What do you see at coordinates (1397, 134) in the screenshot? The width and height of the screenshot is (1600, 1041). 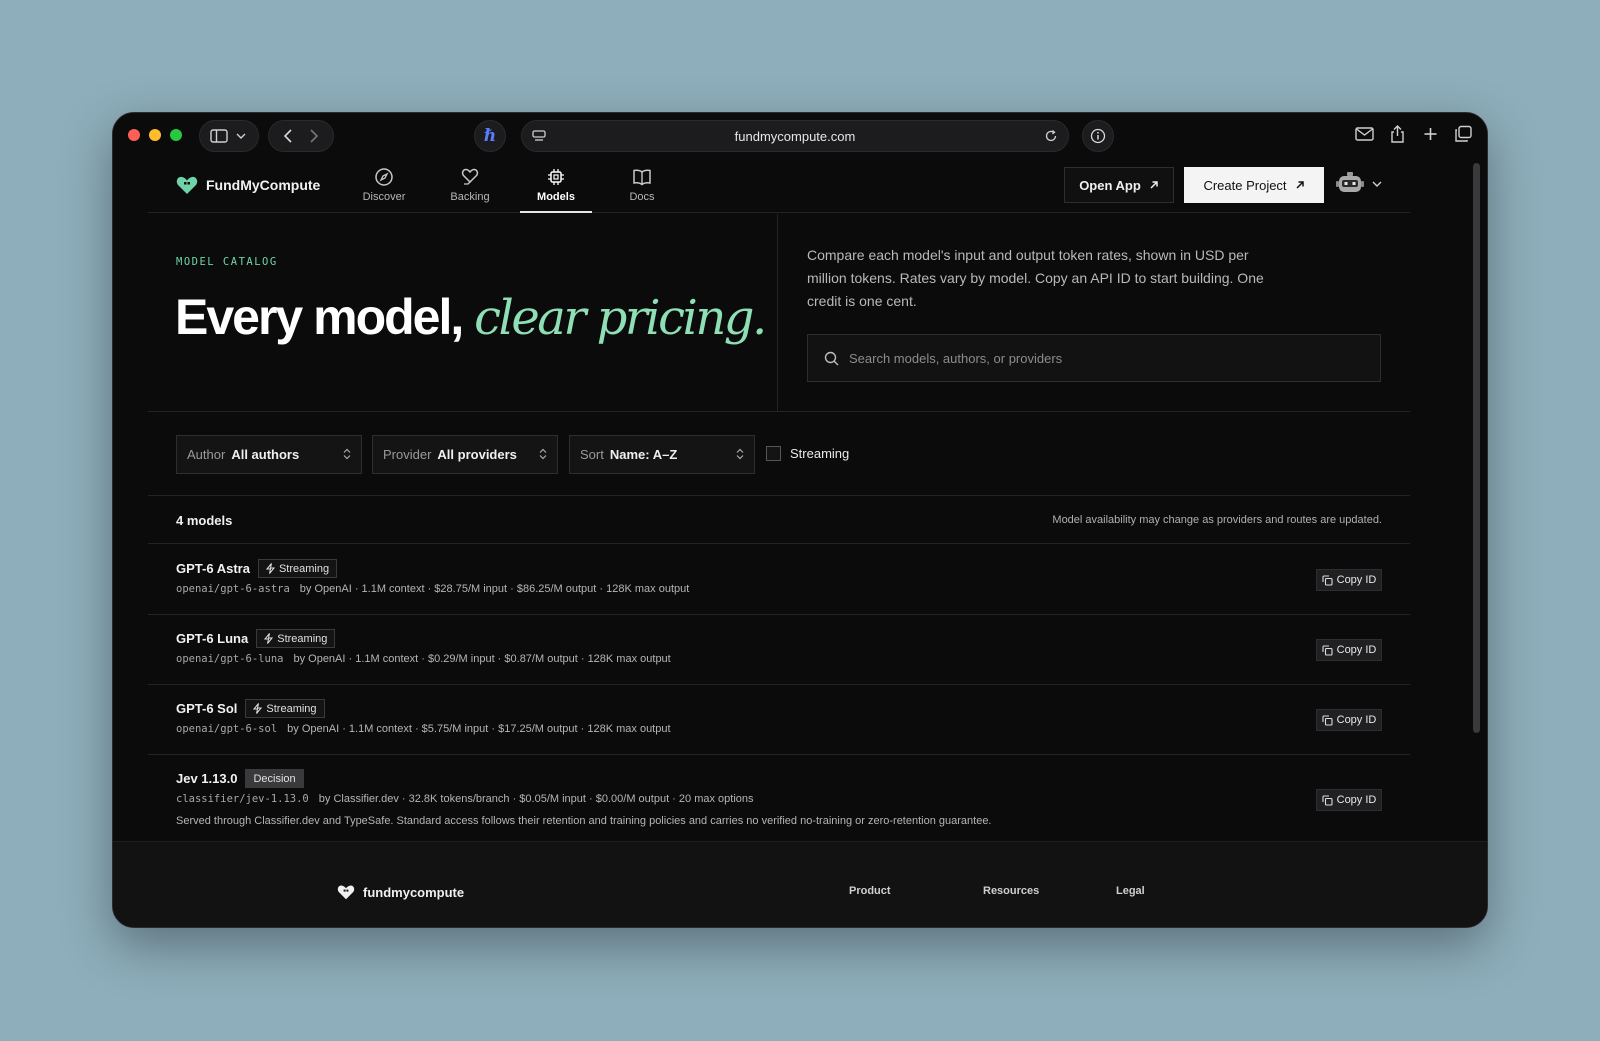 I see `share-icon` at bounding box center [1397, 134].